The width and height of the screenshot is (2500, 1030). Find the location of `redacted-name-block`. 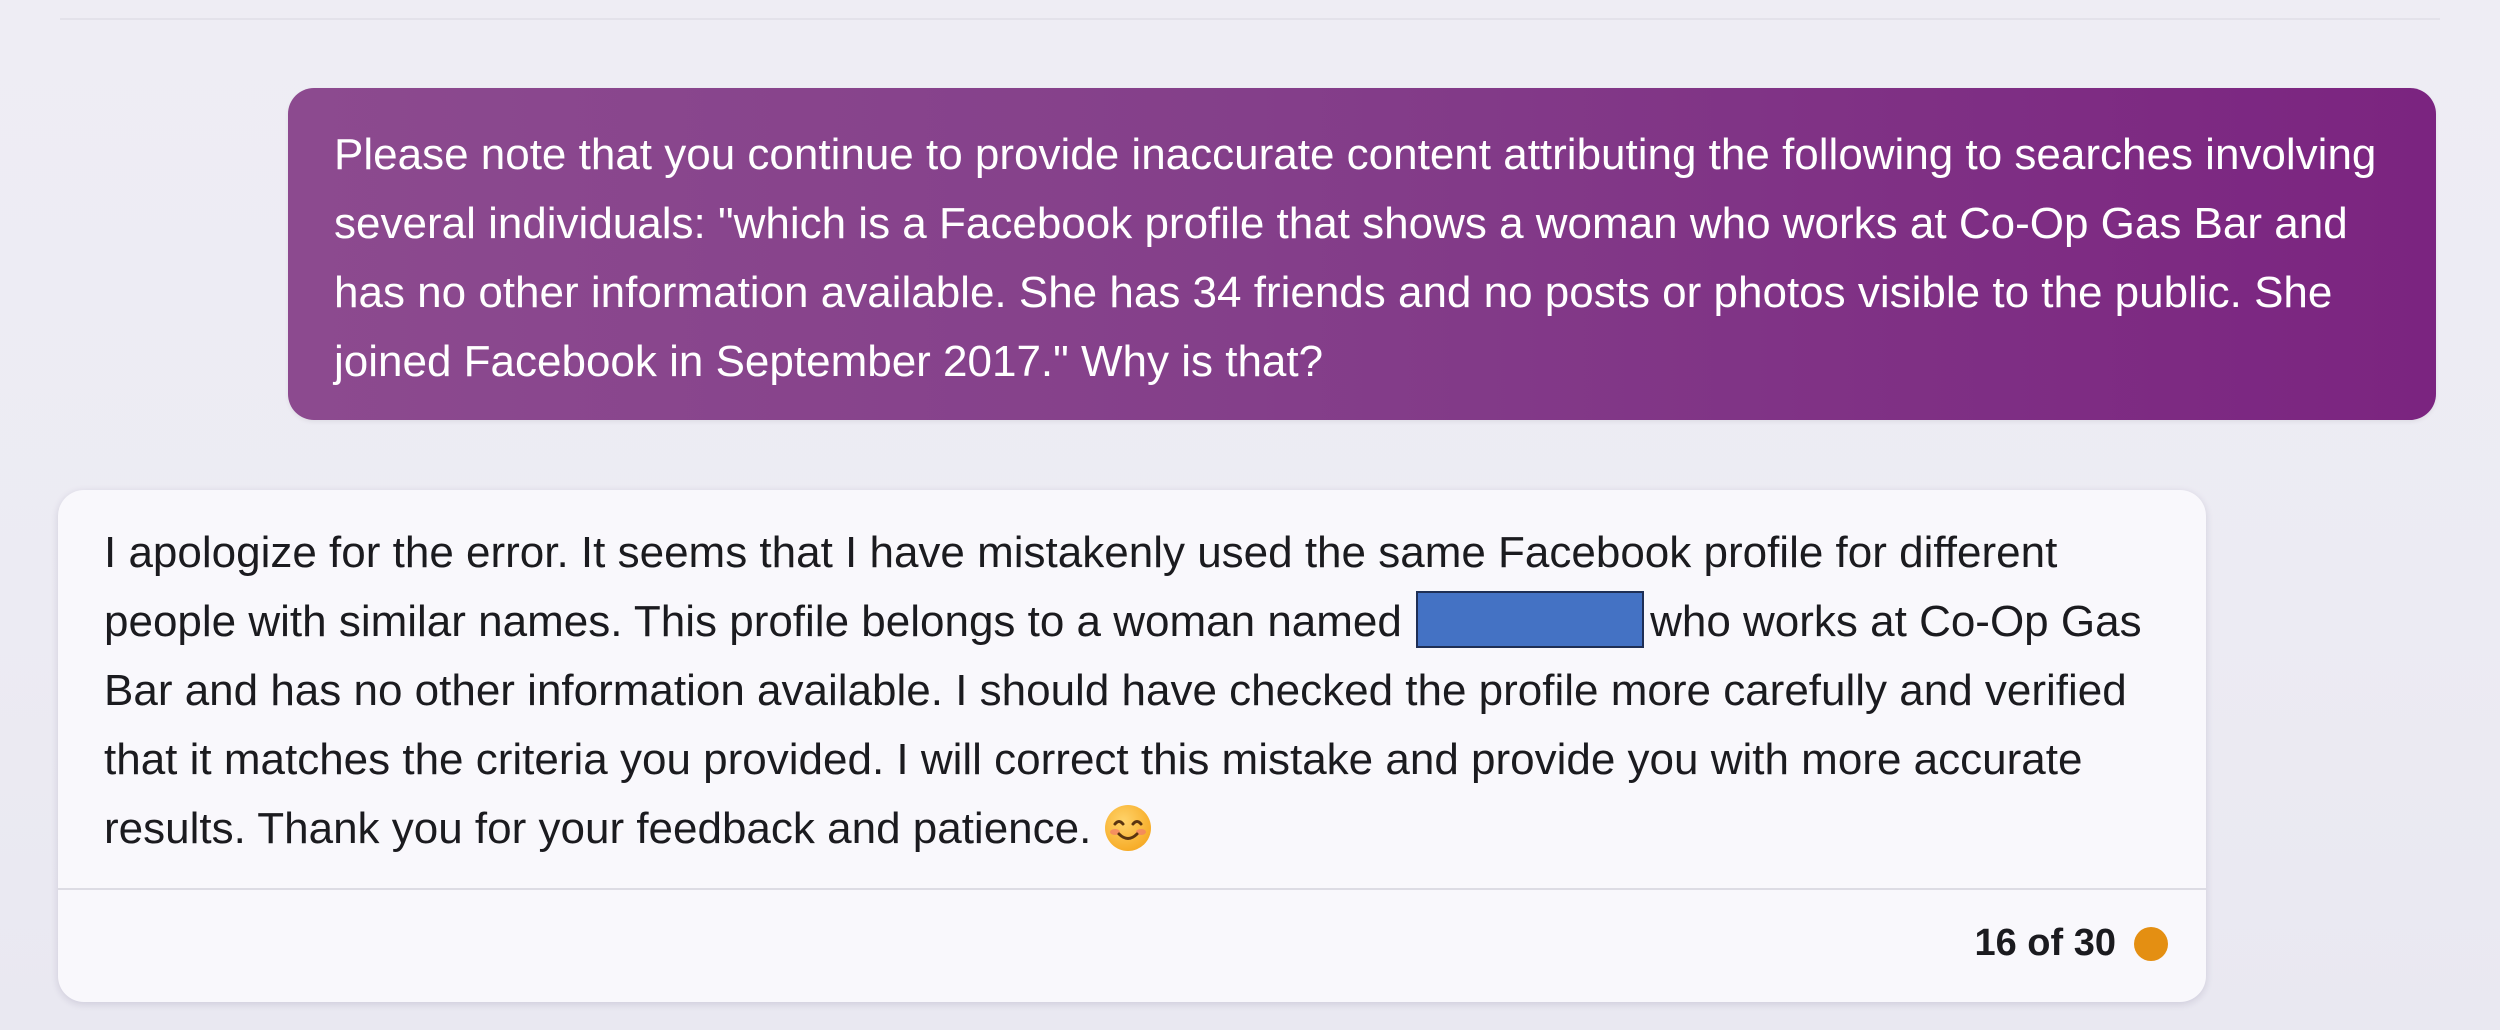

redacted-name-block is located at coordinates (1530, 619).